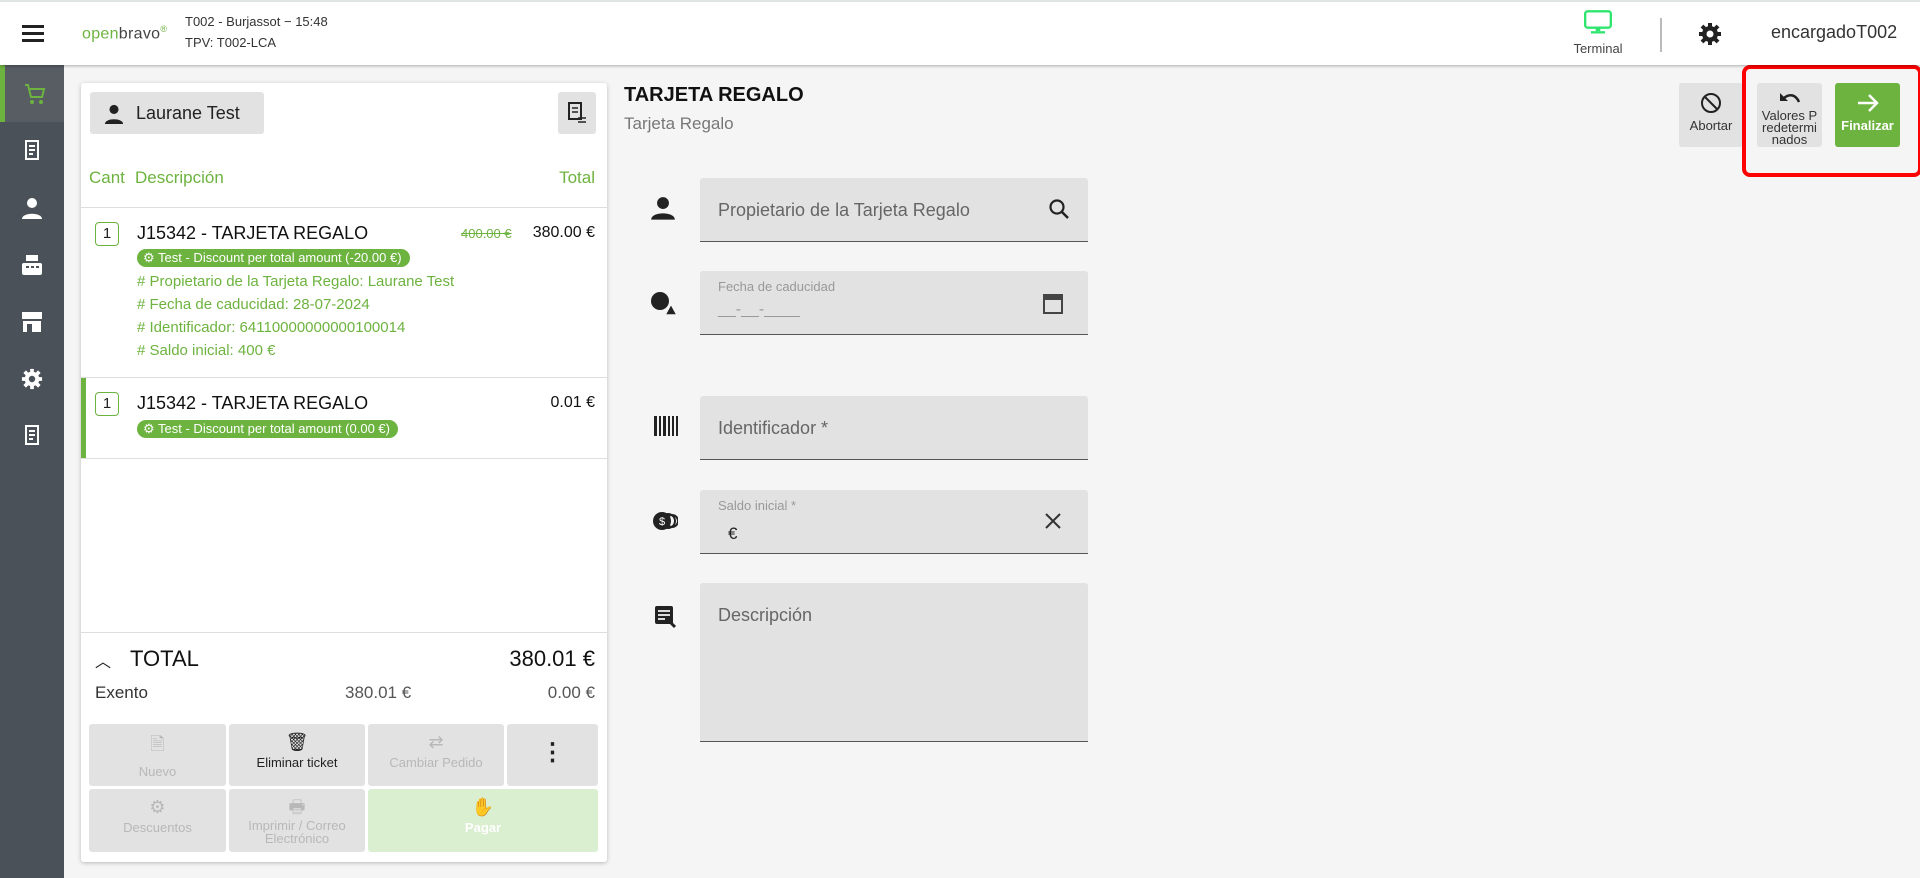 The image size is (1920, 878). What do you see at coordinates (1831, 121) in the screenshot?
I see `highlight-box` at bounding box center [1831, 121].